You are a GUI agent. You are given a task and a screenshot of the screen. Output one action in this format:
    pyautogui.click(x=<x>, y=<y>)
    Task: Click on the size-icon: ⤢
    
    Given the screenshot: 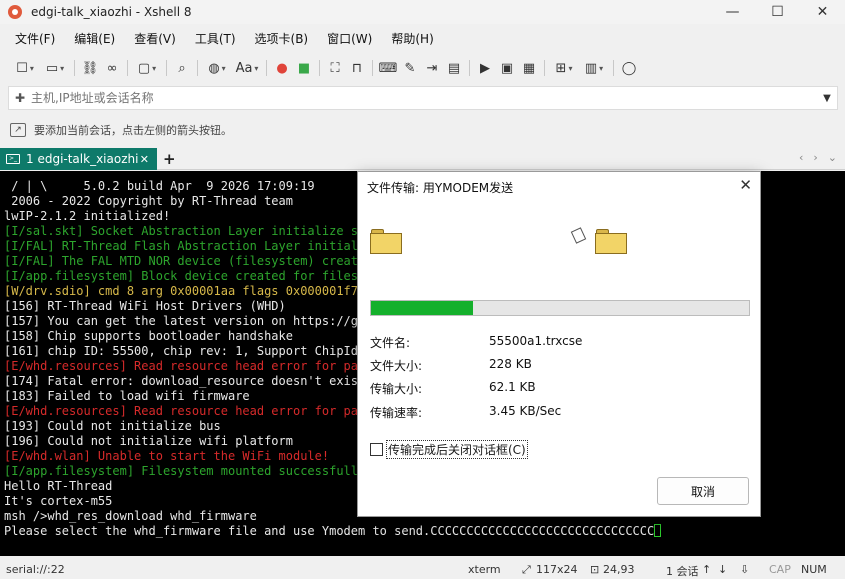 What is the action you would take?
    pyautogui.click(x=526, y=569)
    